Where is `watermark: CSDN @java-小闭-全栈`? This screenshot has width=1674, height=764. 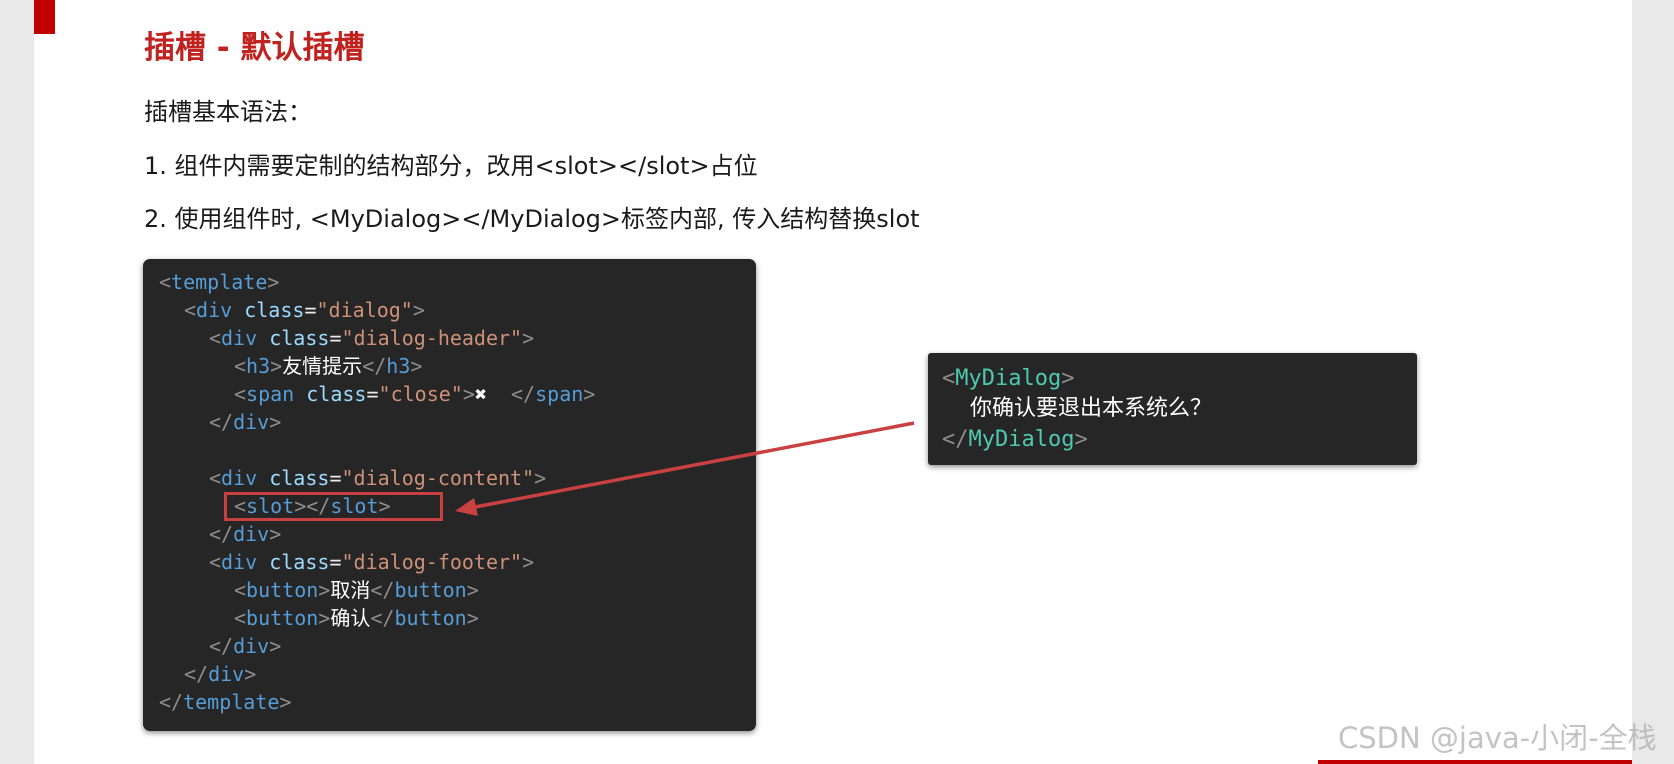 watermark: CSDN @java-小闭-全栈 is located at coordinates (1497, 738).